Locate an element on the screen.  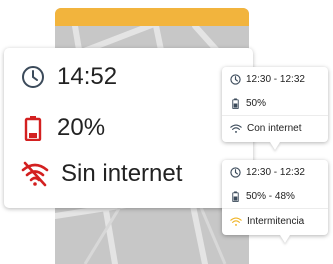
wifi-off-icon is located at coordinates (35, 174).